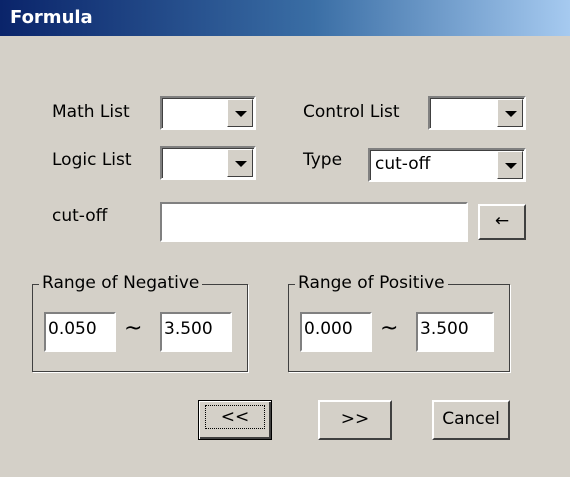  Describe the element at coordinates (455, 332) in the screenshot. I see `positive-max-input: 3.500` at that location.